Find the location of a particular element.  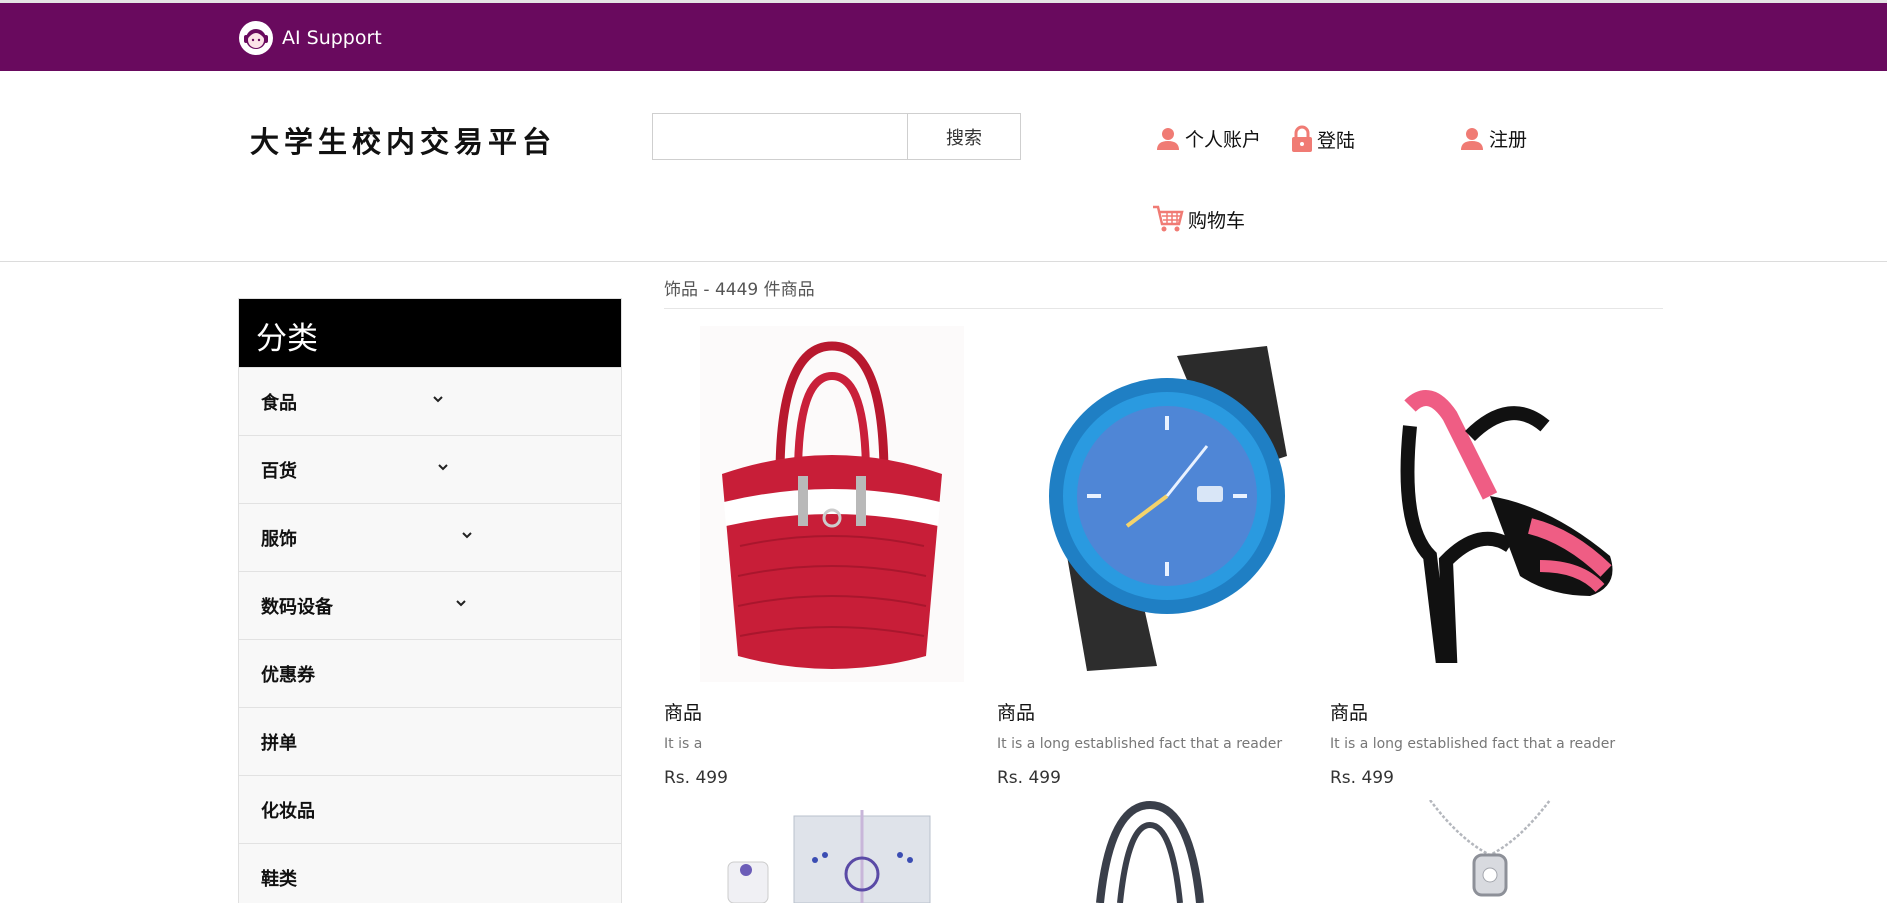

category-item-general: 百货 is located at coordinates (430, 469).